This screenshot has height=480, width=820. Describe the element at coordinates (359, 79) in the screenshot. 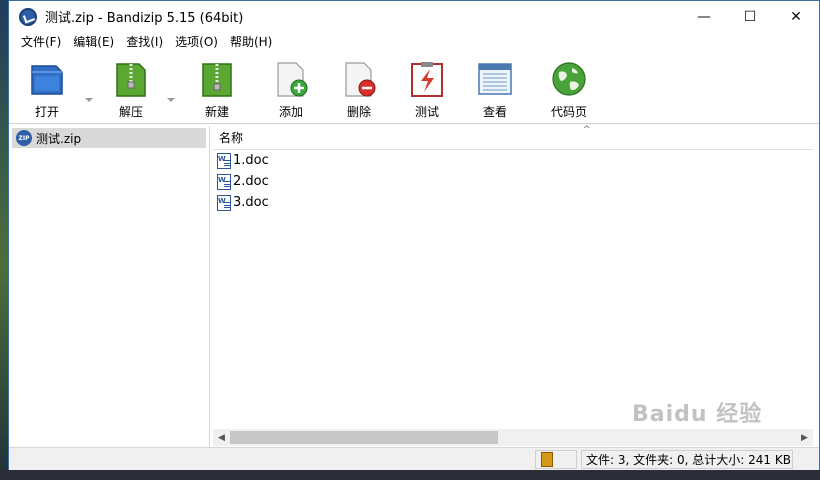

I see `delete-file-icon` at that location.